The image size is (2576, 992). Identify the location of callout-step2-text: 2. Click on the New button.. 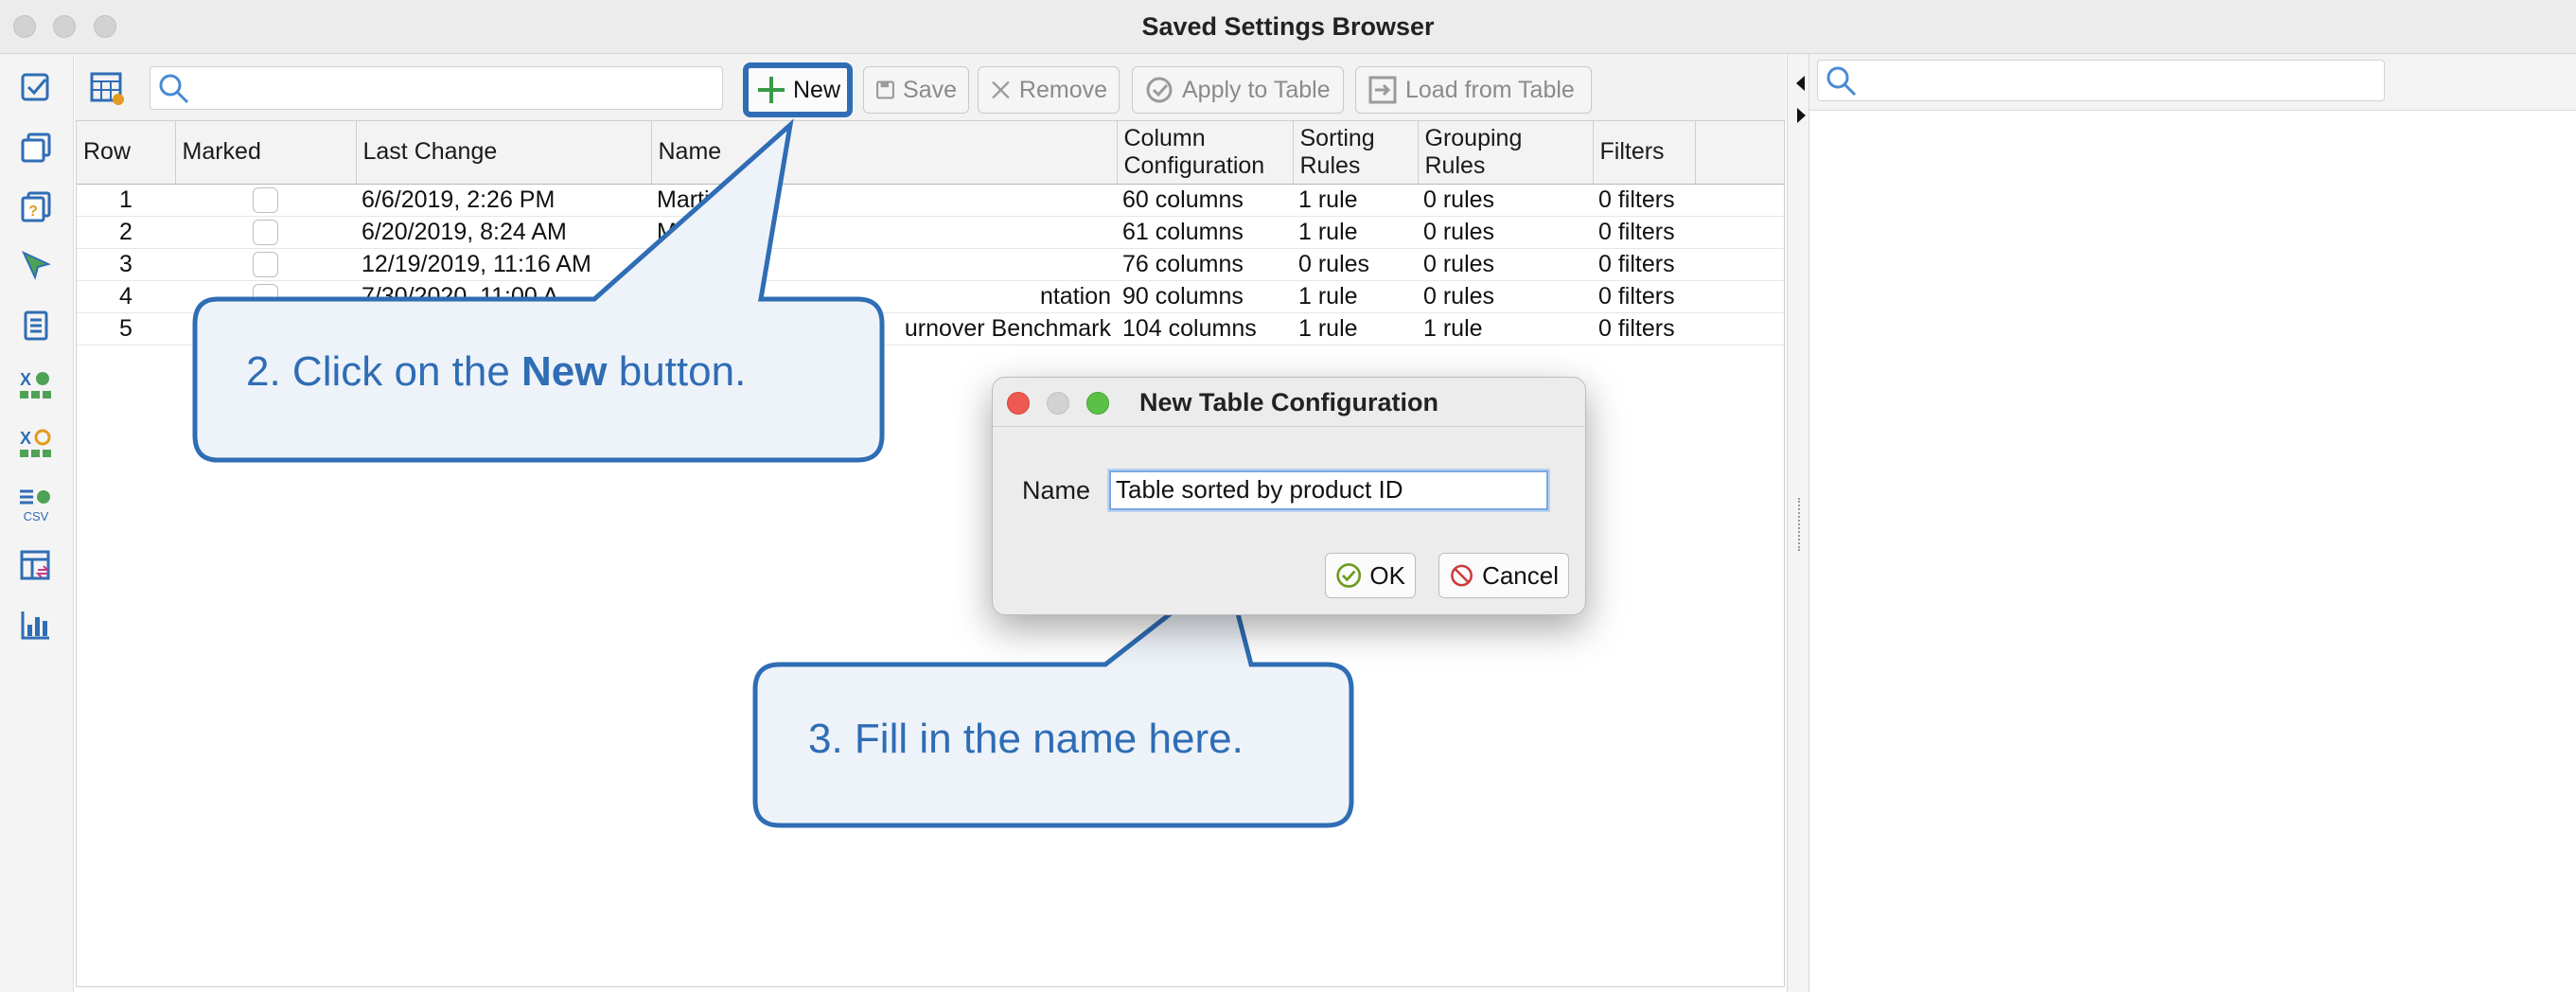
(496, 372).